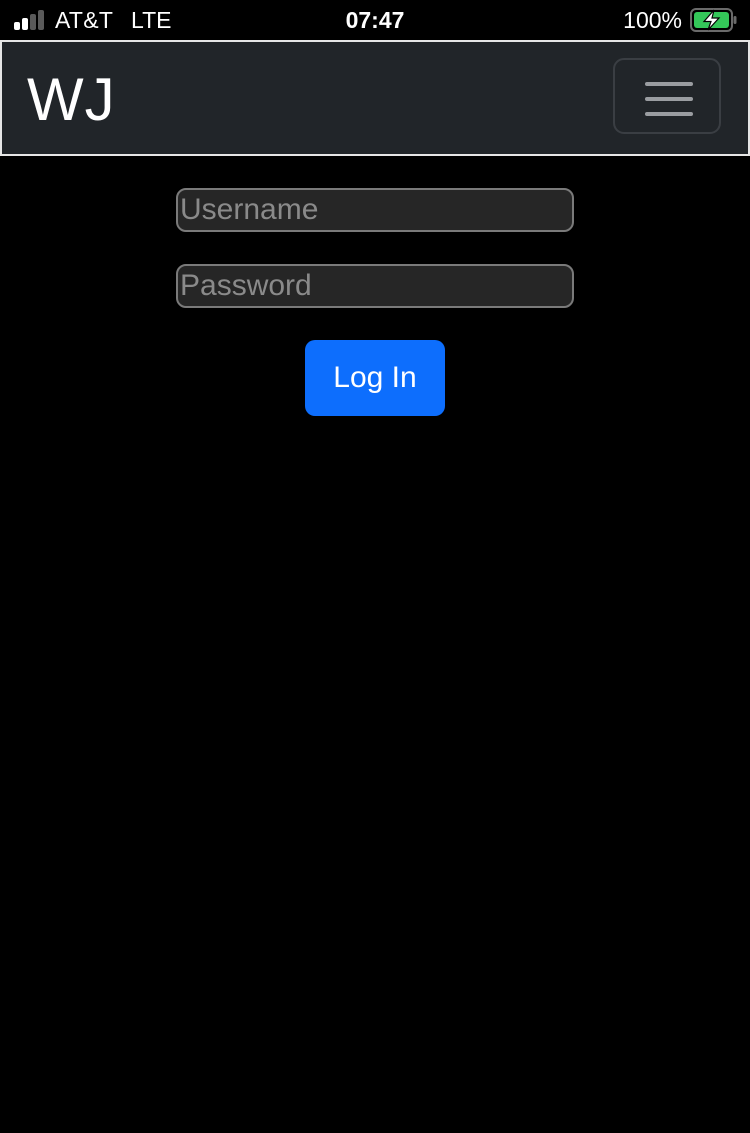 The image size is (750, 1133). What do you see at coordinates (375, 378) in the screenshot?
I see `login-button: Log In` at bounding box center [375, 378].